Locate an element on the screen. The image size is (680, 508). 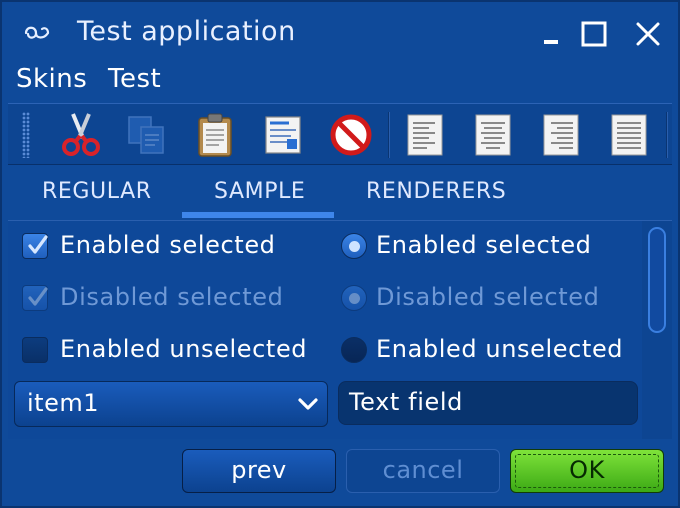
checkbox-disabled-selected: Disabled selected is located at coordinates (168, 299).